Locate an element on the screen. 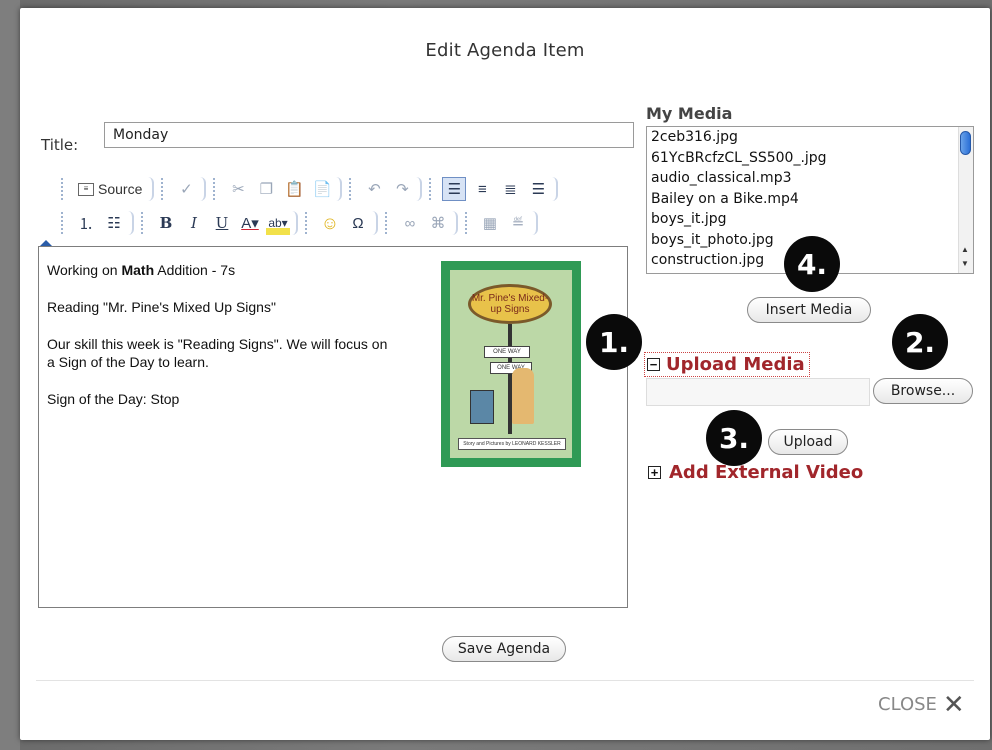  expand-icon: + is located at coordinates (654, 472).